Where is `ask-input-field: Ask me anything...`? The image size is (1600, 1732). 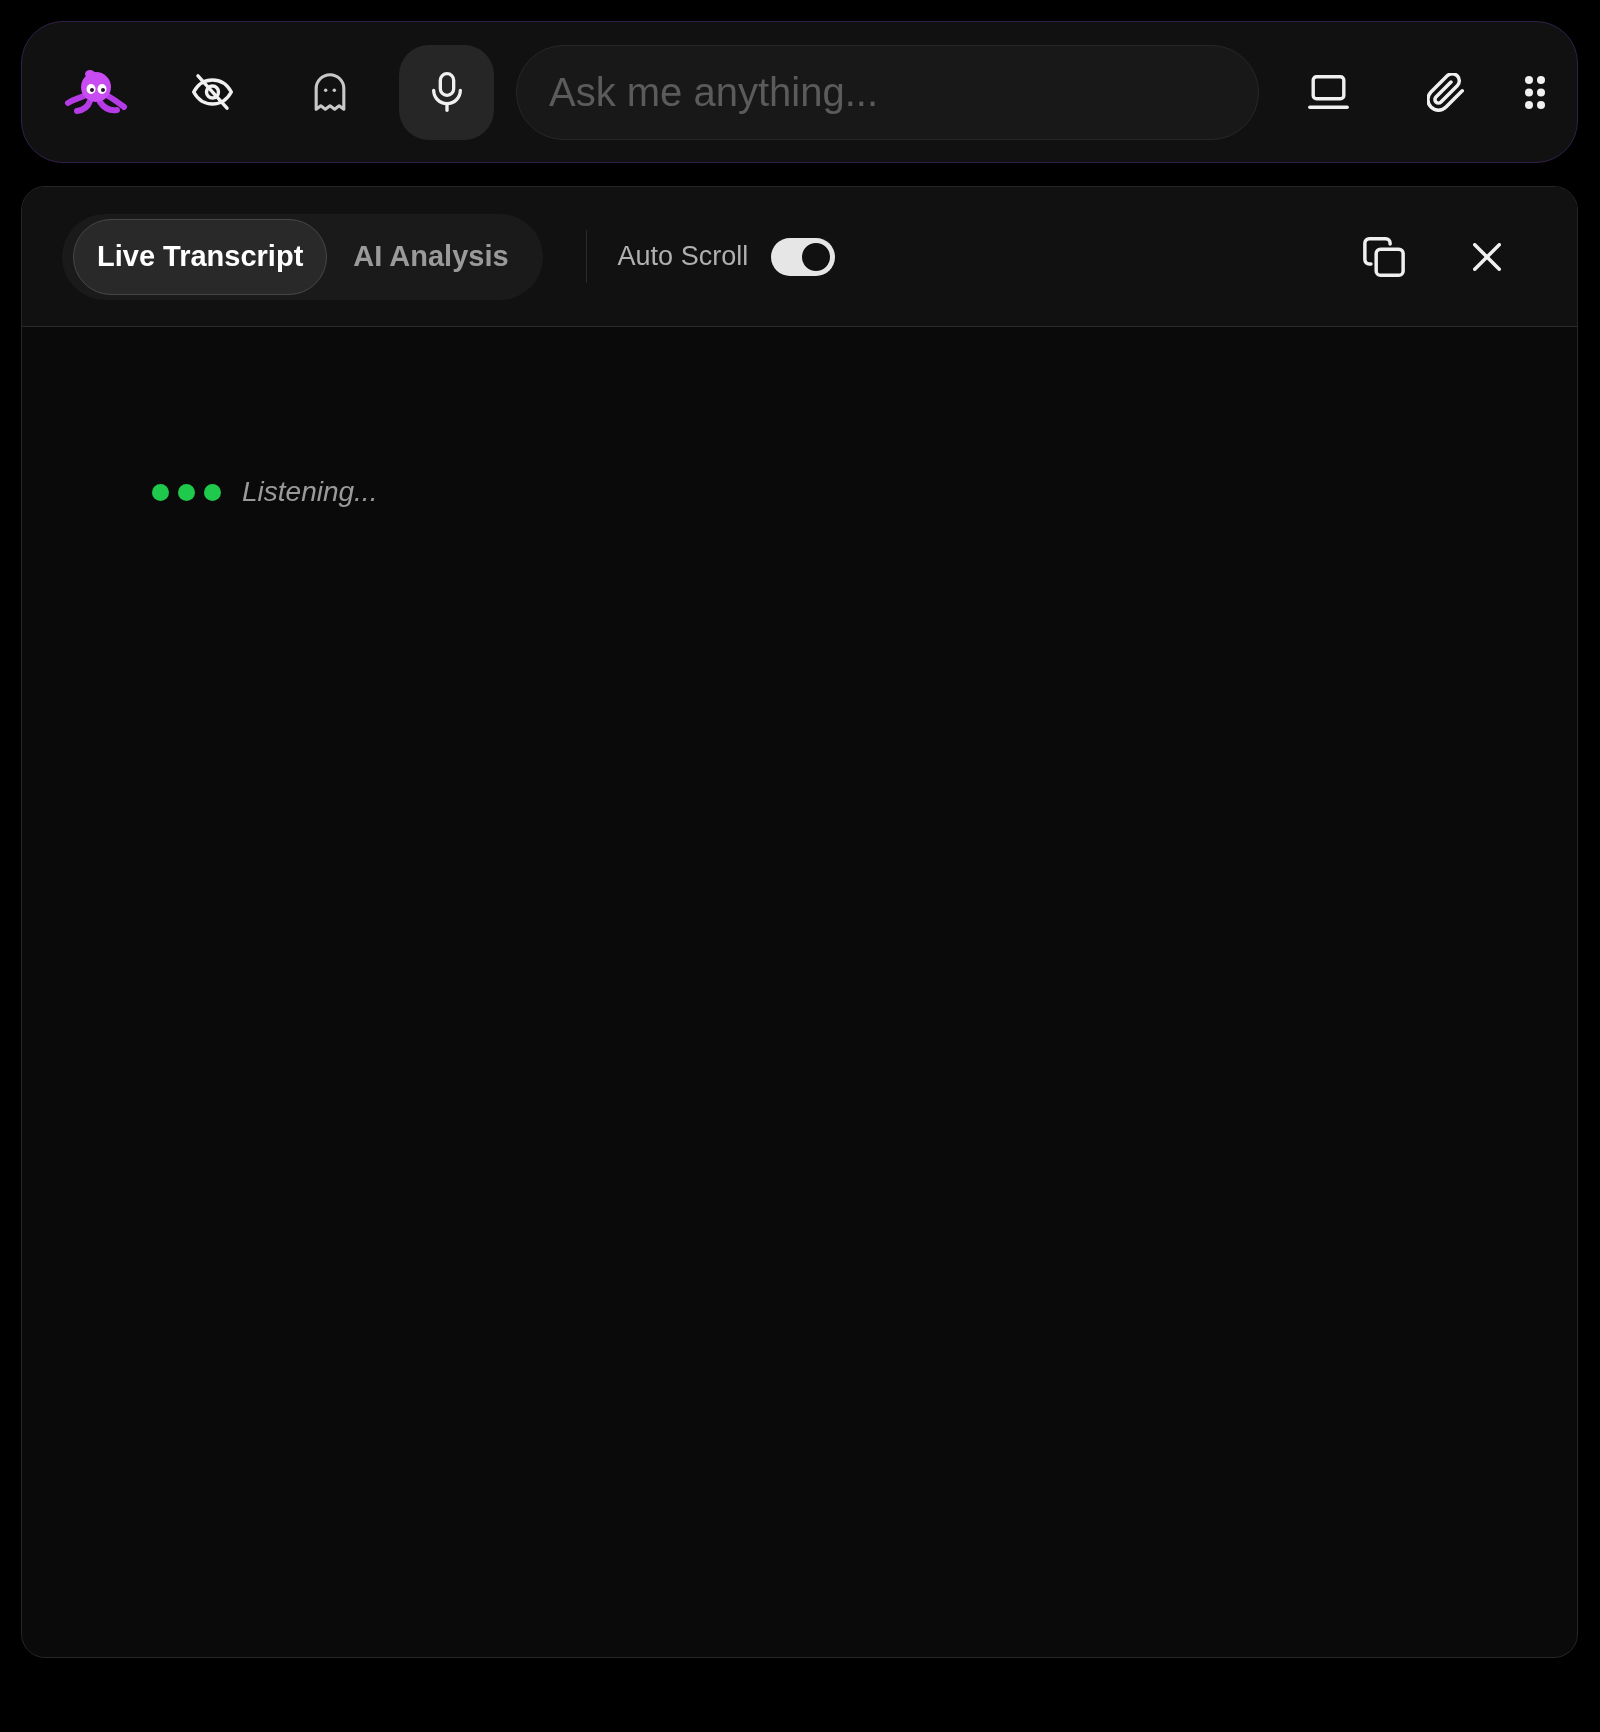
ask-input-field: Ask me anything... is located at coordinates (887, 92).